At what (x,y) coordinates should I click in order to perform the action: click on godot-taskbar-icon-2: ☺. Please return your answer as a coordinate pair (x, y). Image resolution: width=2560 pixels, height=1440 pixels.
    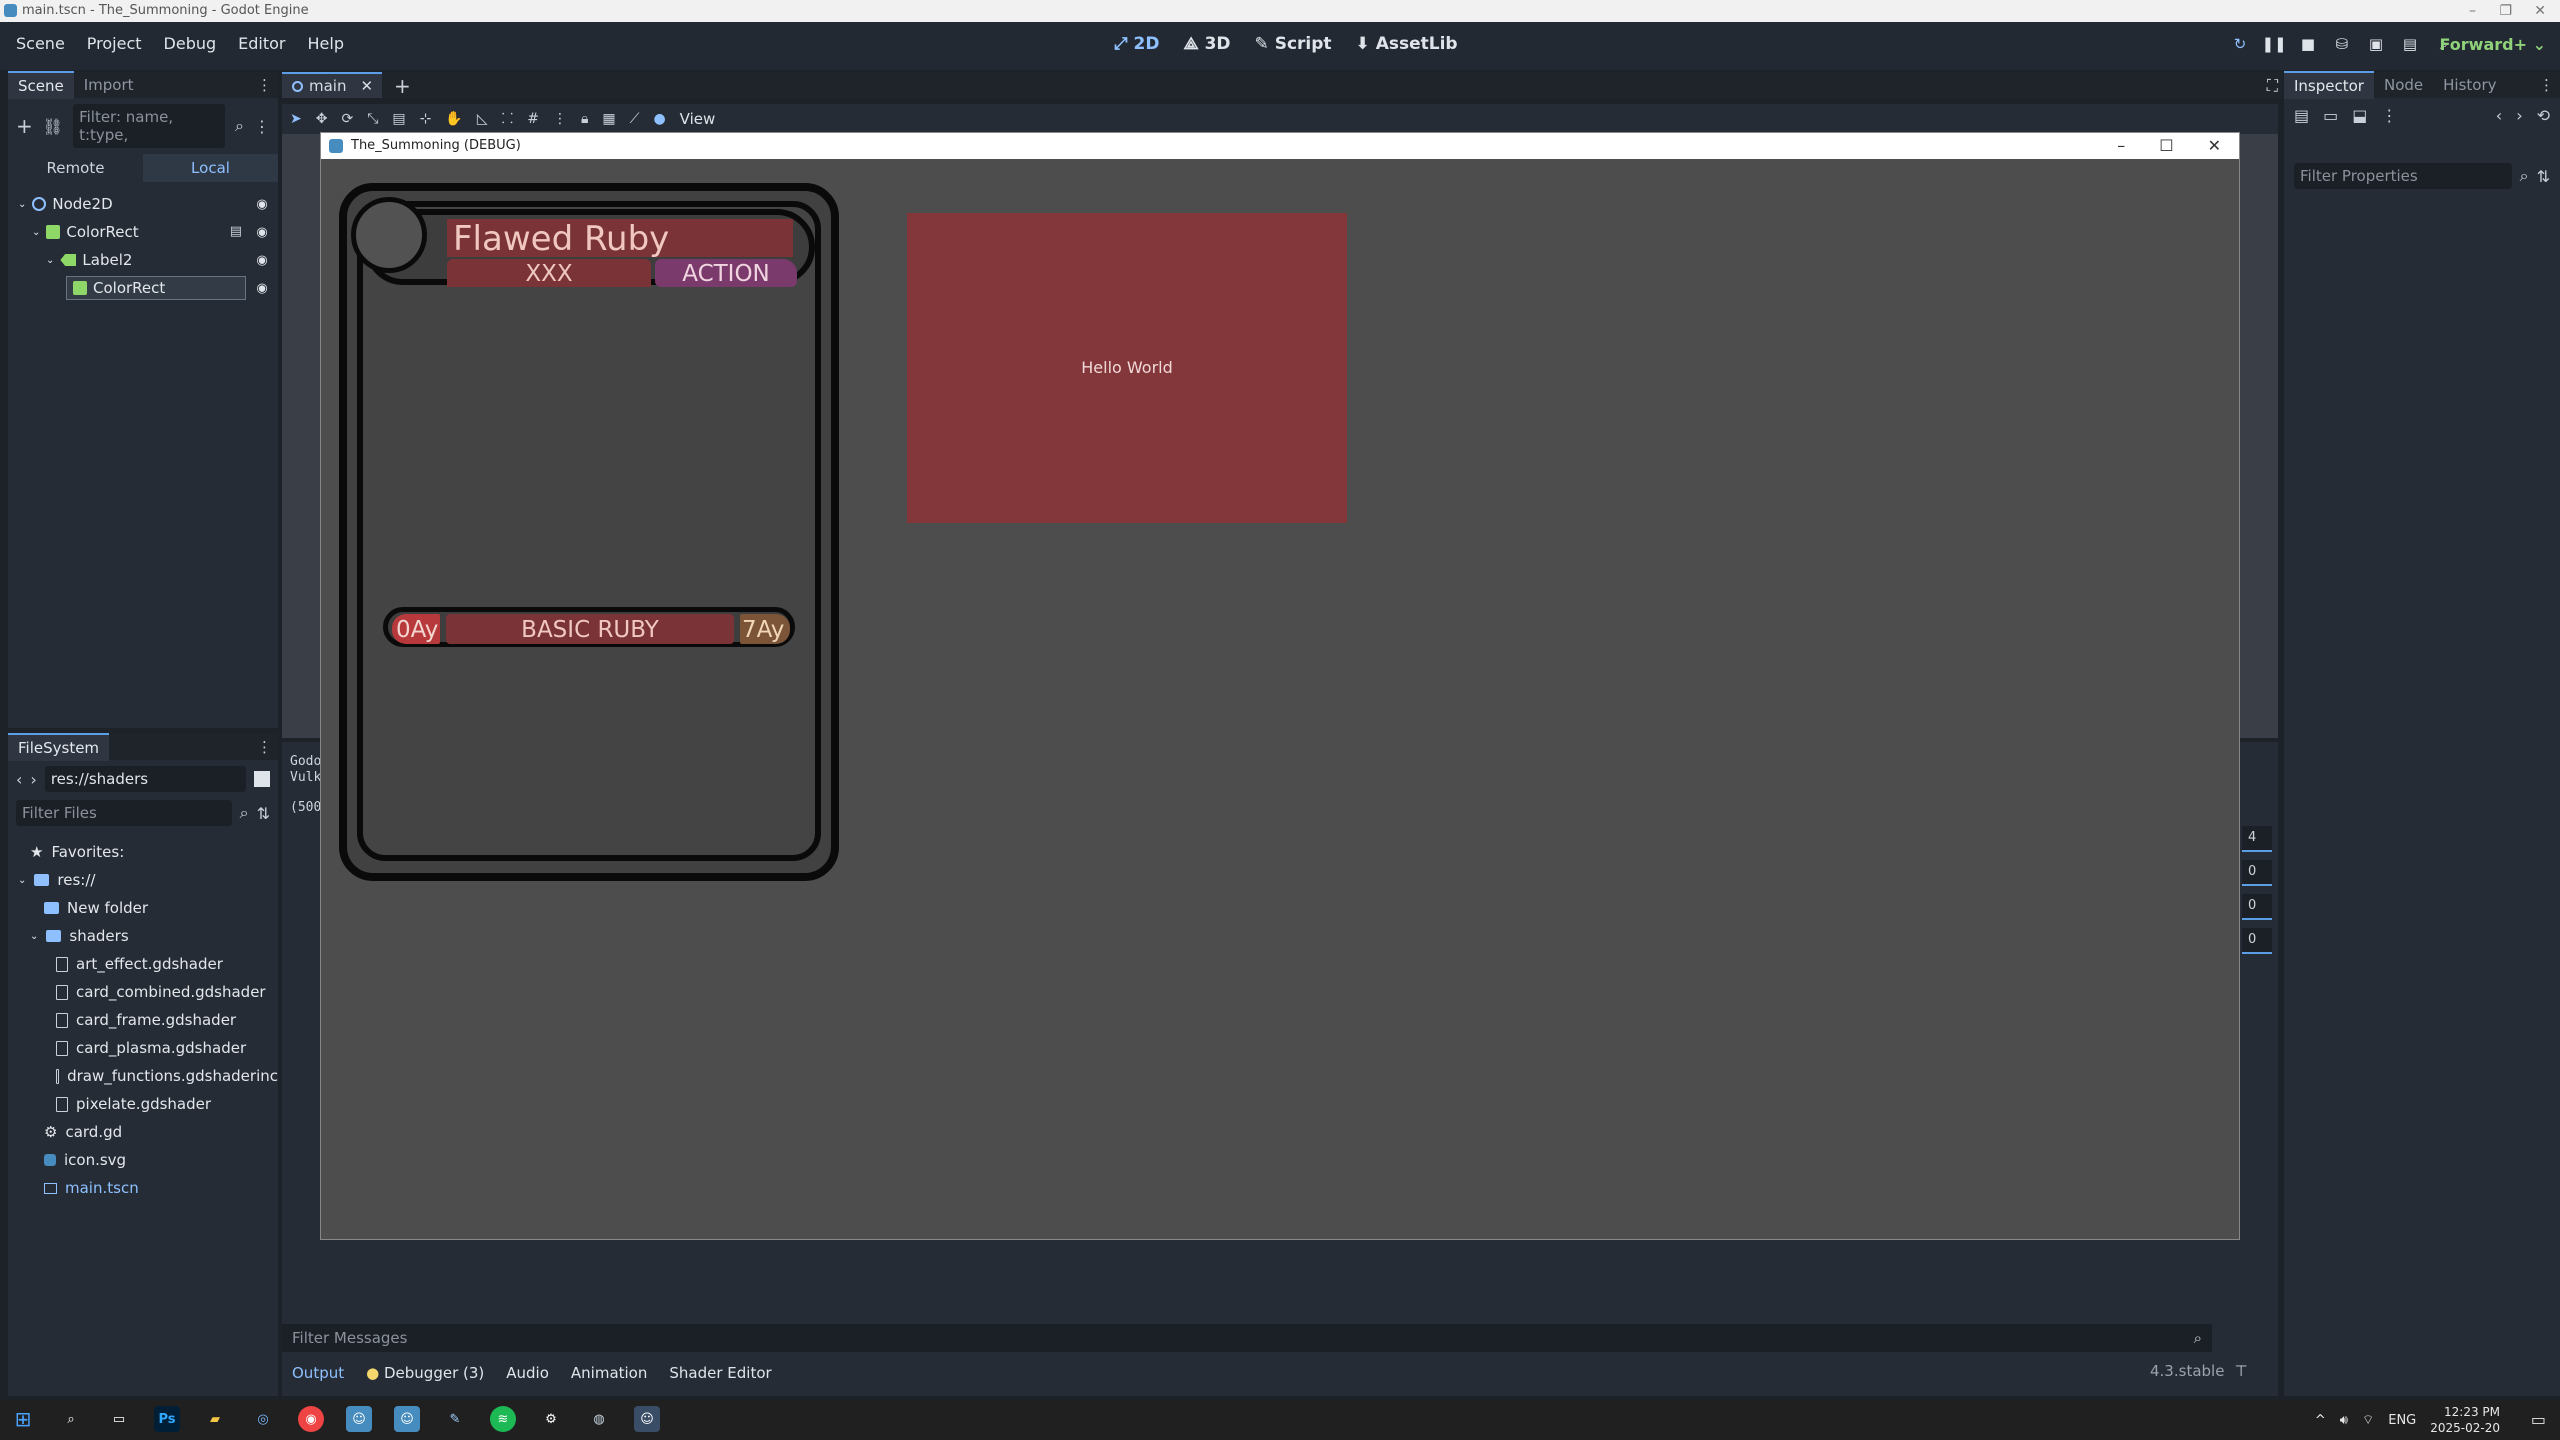
    Looking at the image, I should click on (407, 1419).